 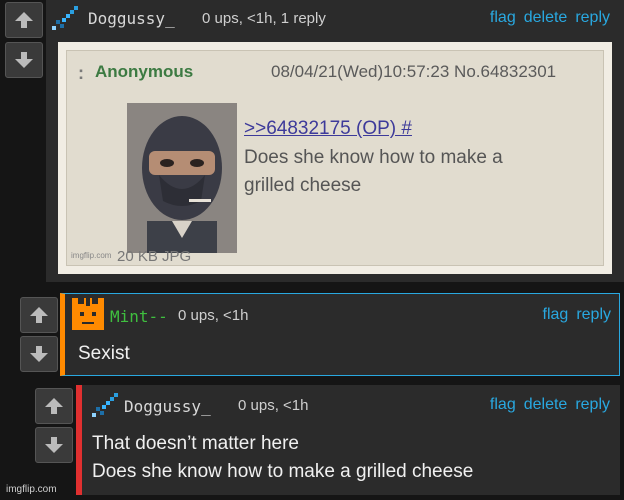 What do you see at coordinates (31, 489) in the screenshot?
I see `imgflip-watermark: imgflip.com` at bounding box center [31, 489].